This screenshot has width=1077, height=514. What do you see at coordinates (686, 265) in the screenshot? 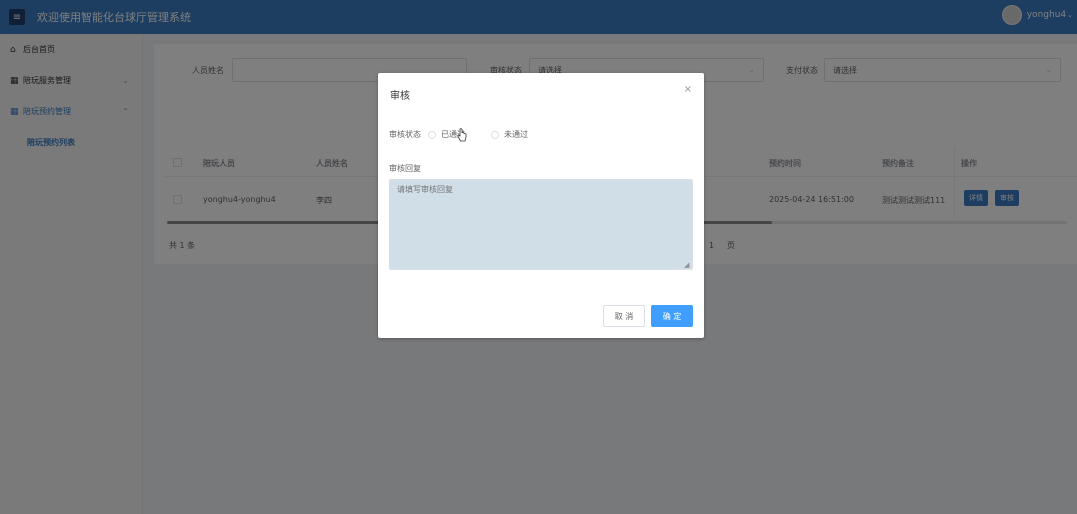
I see `resize-handle-icon: ◢` at bounding box center [686, 265].